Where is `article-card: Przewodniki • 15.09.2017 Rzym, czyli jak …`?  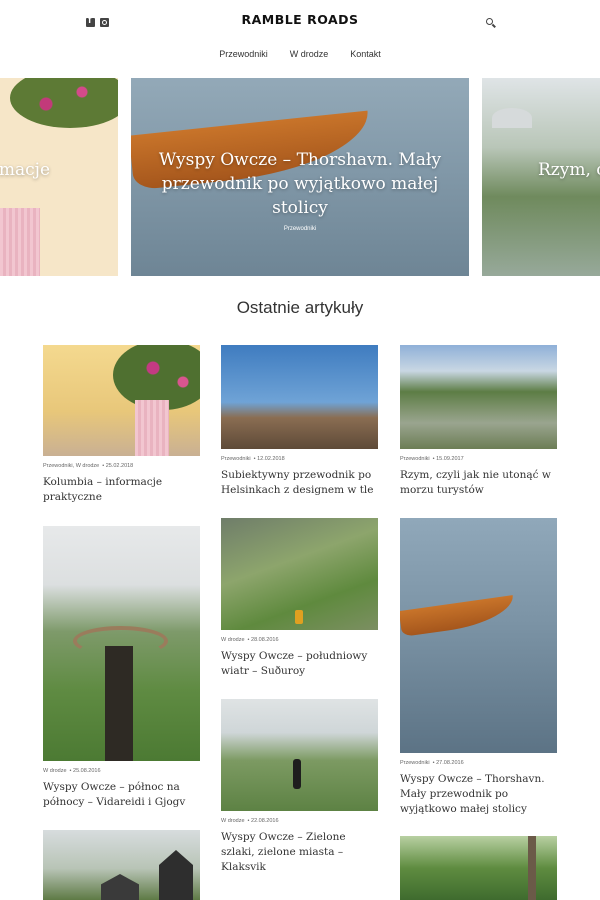
article-card: Przewodniki • 15.09.2017 Rzym, czyli jak … is located at coordinates (478, 421).